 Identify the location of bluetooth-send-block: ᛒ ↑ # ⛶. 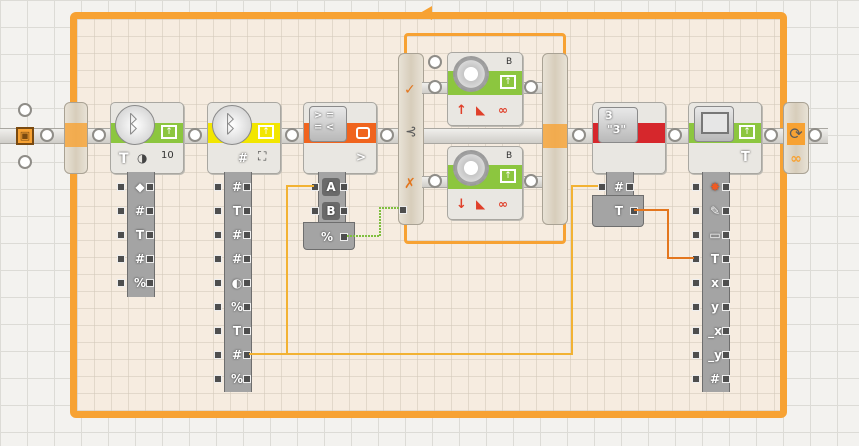
(244, 138).